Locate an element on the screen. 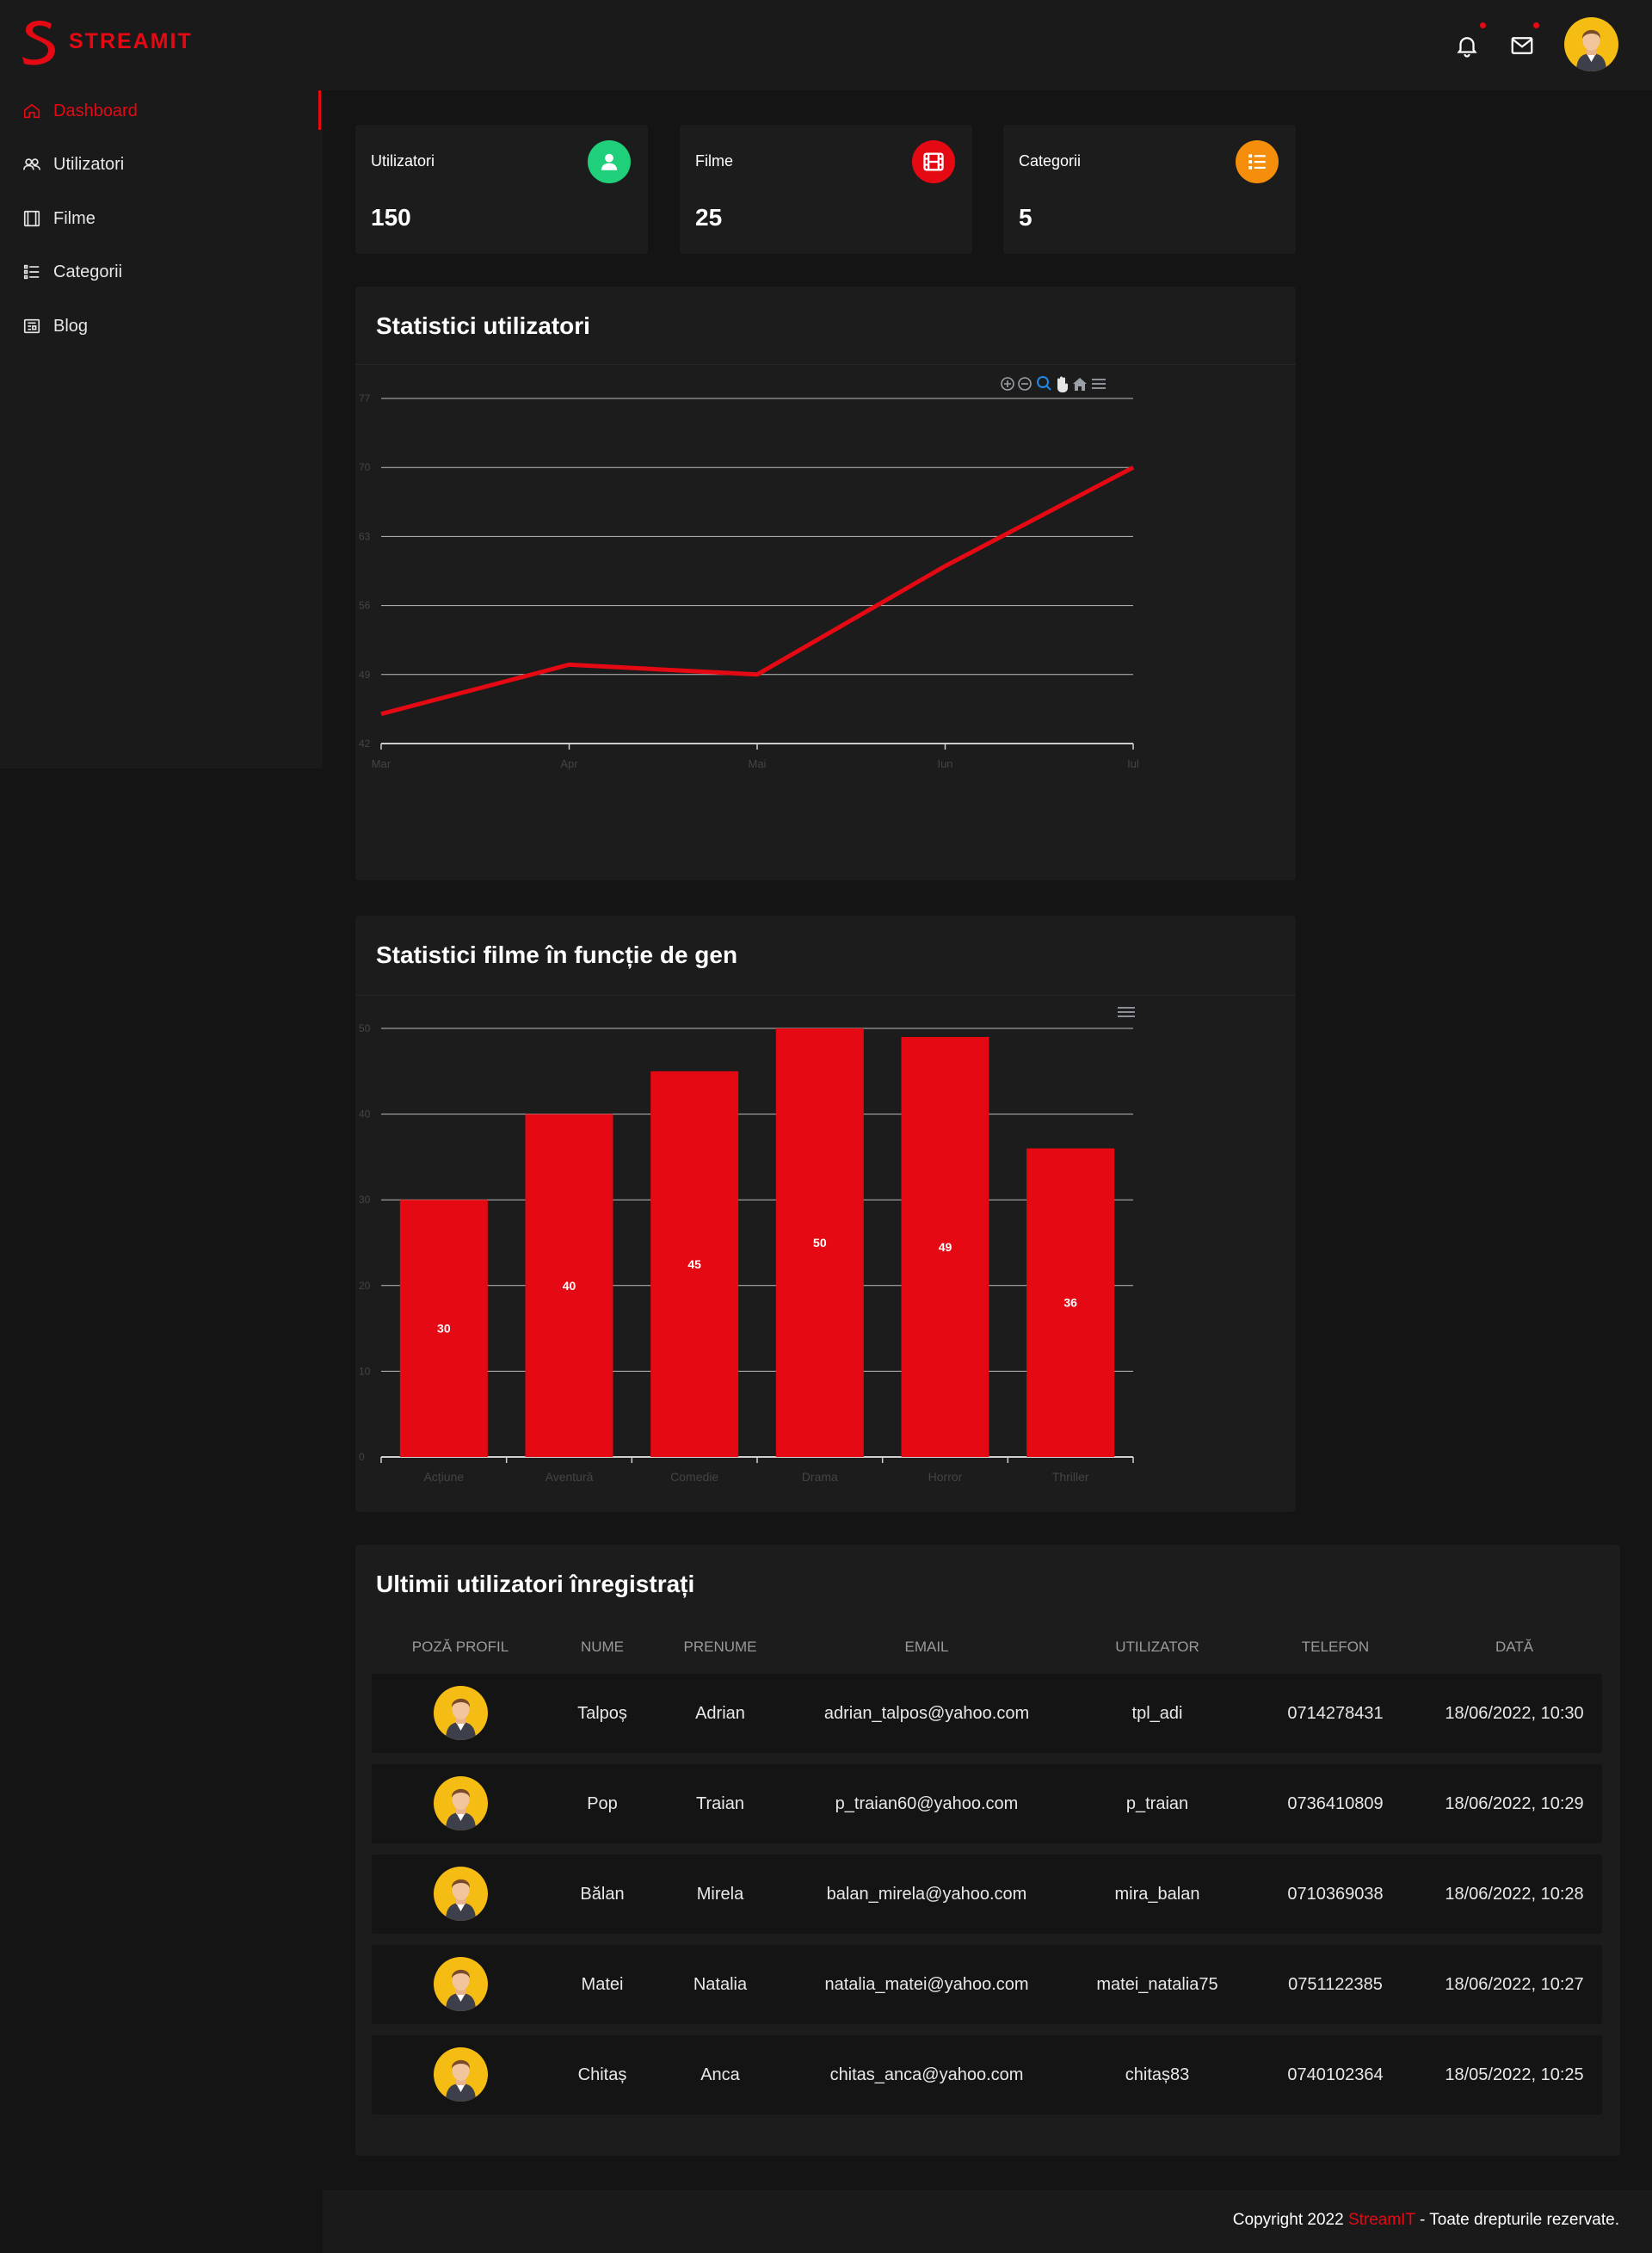 The image size is (1652, 2253). cell-data: 18/05/2022, 10:25 is located at coordinates (1514, 2074).